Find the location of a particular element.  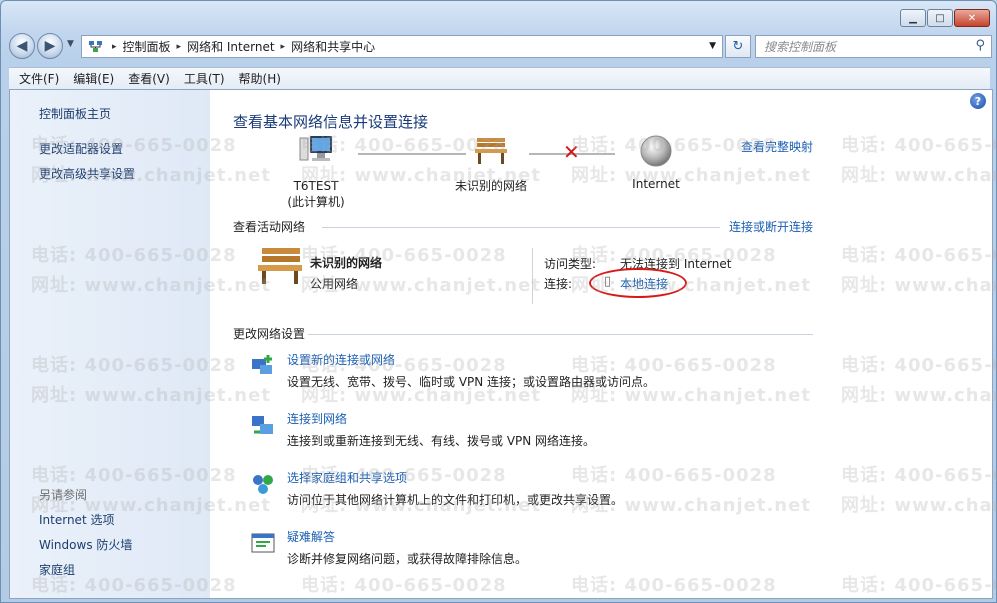

task-setup-connection-desc: 设置无线、宽带、拨号、临时或 VPN 连接；或设置路由器或访问点。 is located at coordinates (471, 382).